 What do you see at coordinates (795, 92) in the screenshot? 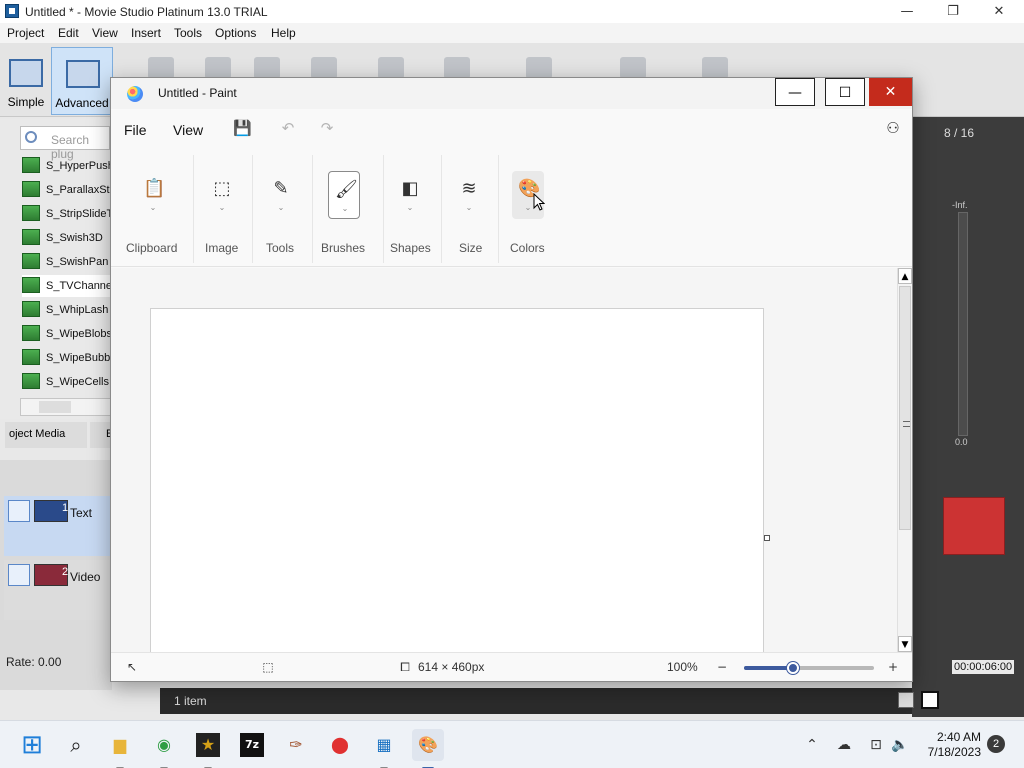
I see `paint-minimize-button: —` at bounding box center [795, 92].